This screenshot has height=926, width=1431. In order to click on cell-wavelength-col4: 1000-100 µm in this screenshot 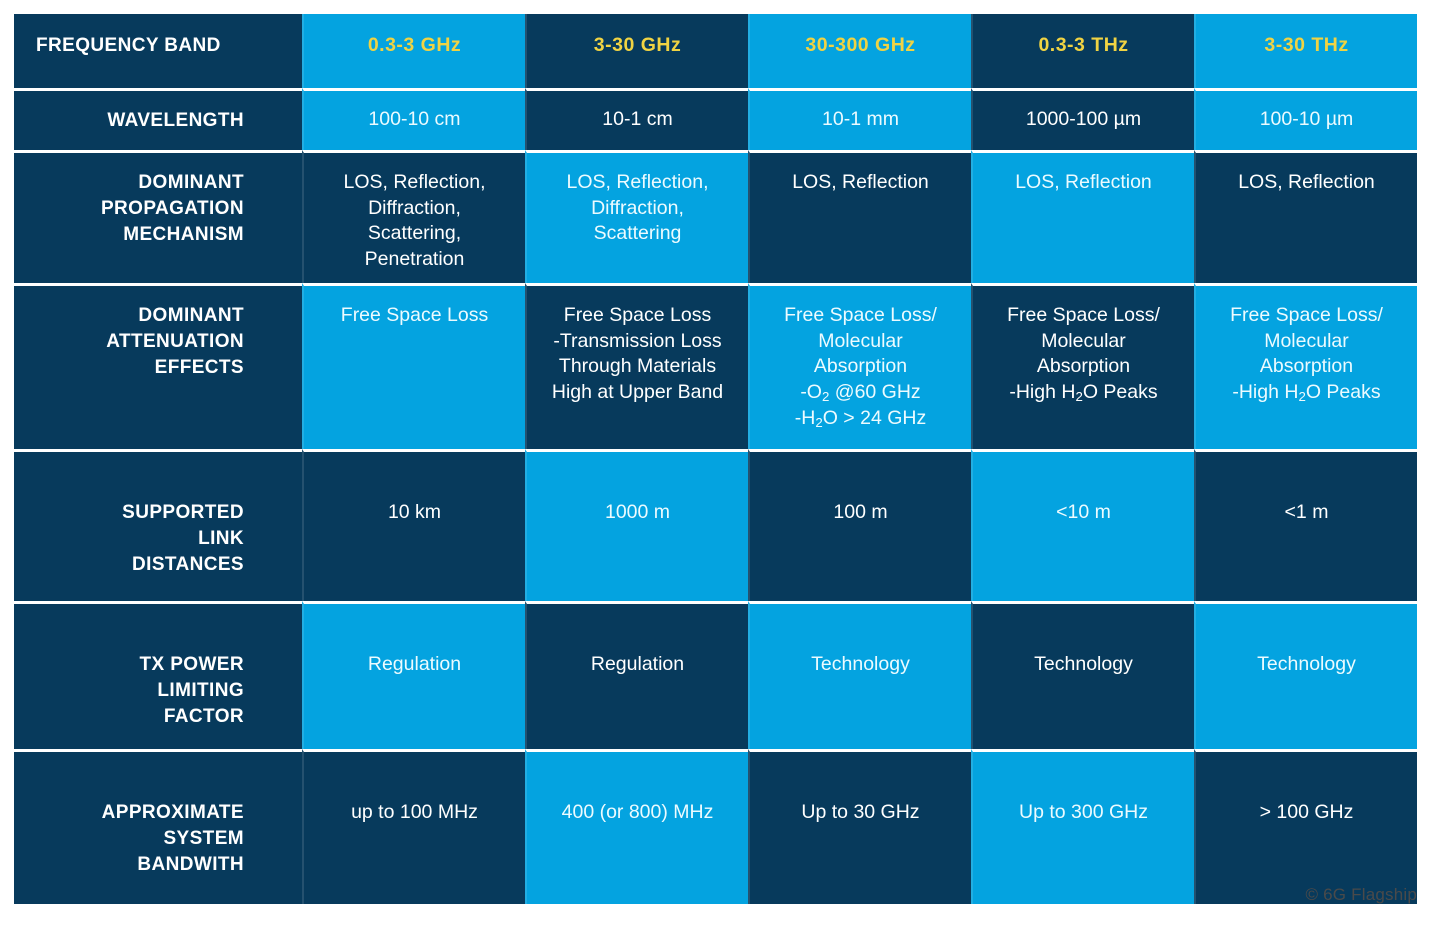, I will do `click(1082, 119)`.